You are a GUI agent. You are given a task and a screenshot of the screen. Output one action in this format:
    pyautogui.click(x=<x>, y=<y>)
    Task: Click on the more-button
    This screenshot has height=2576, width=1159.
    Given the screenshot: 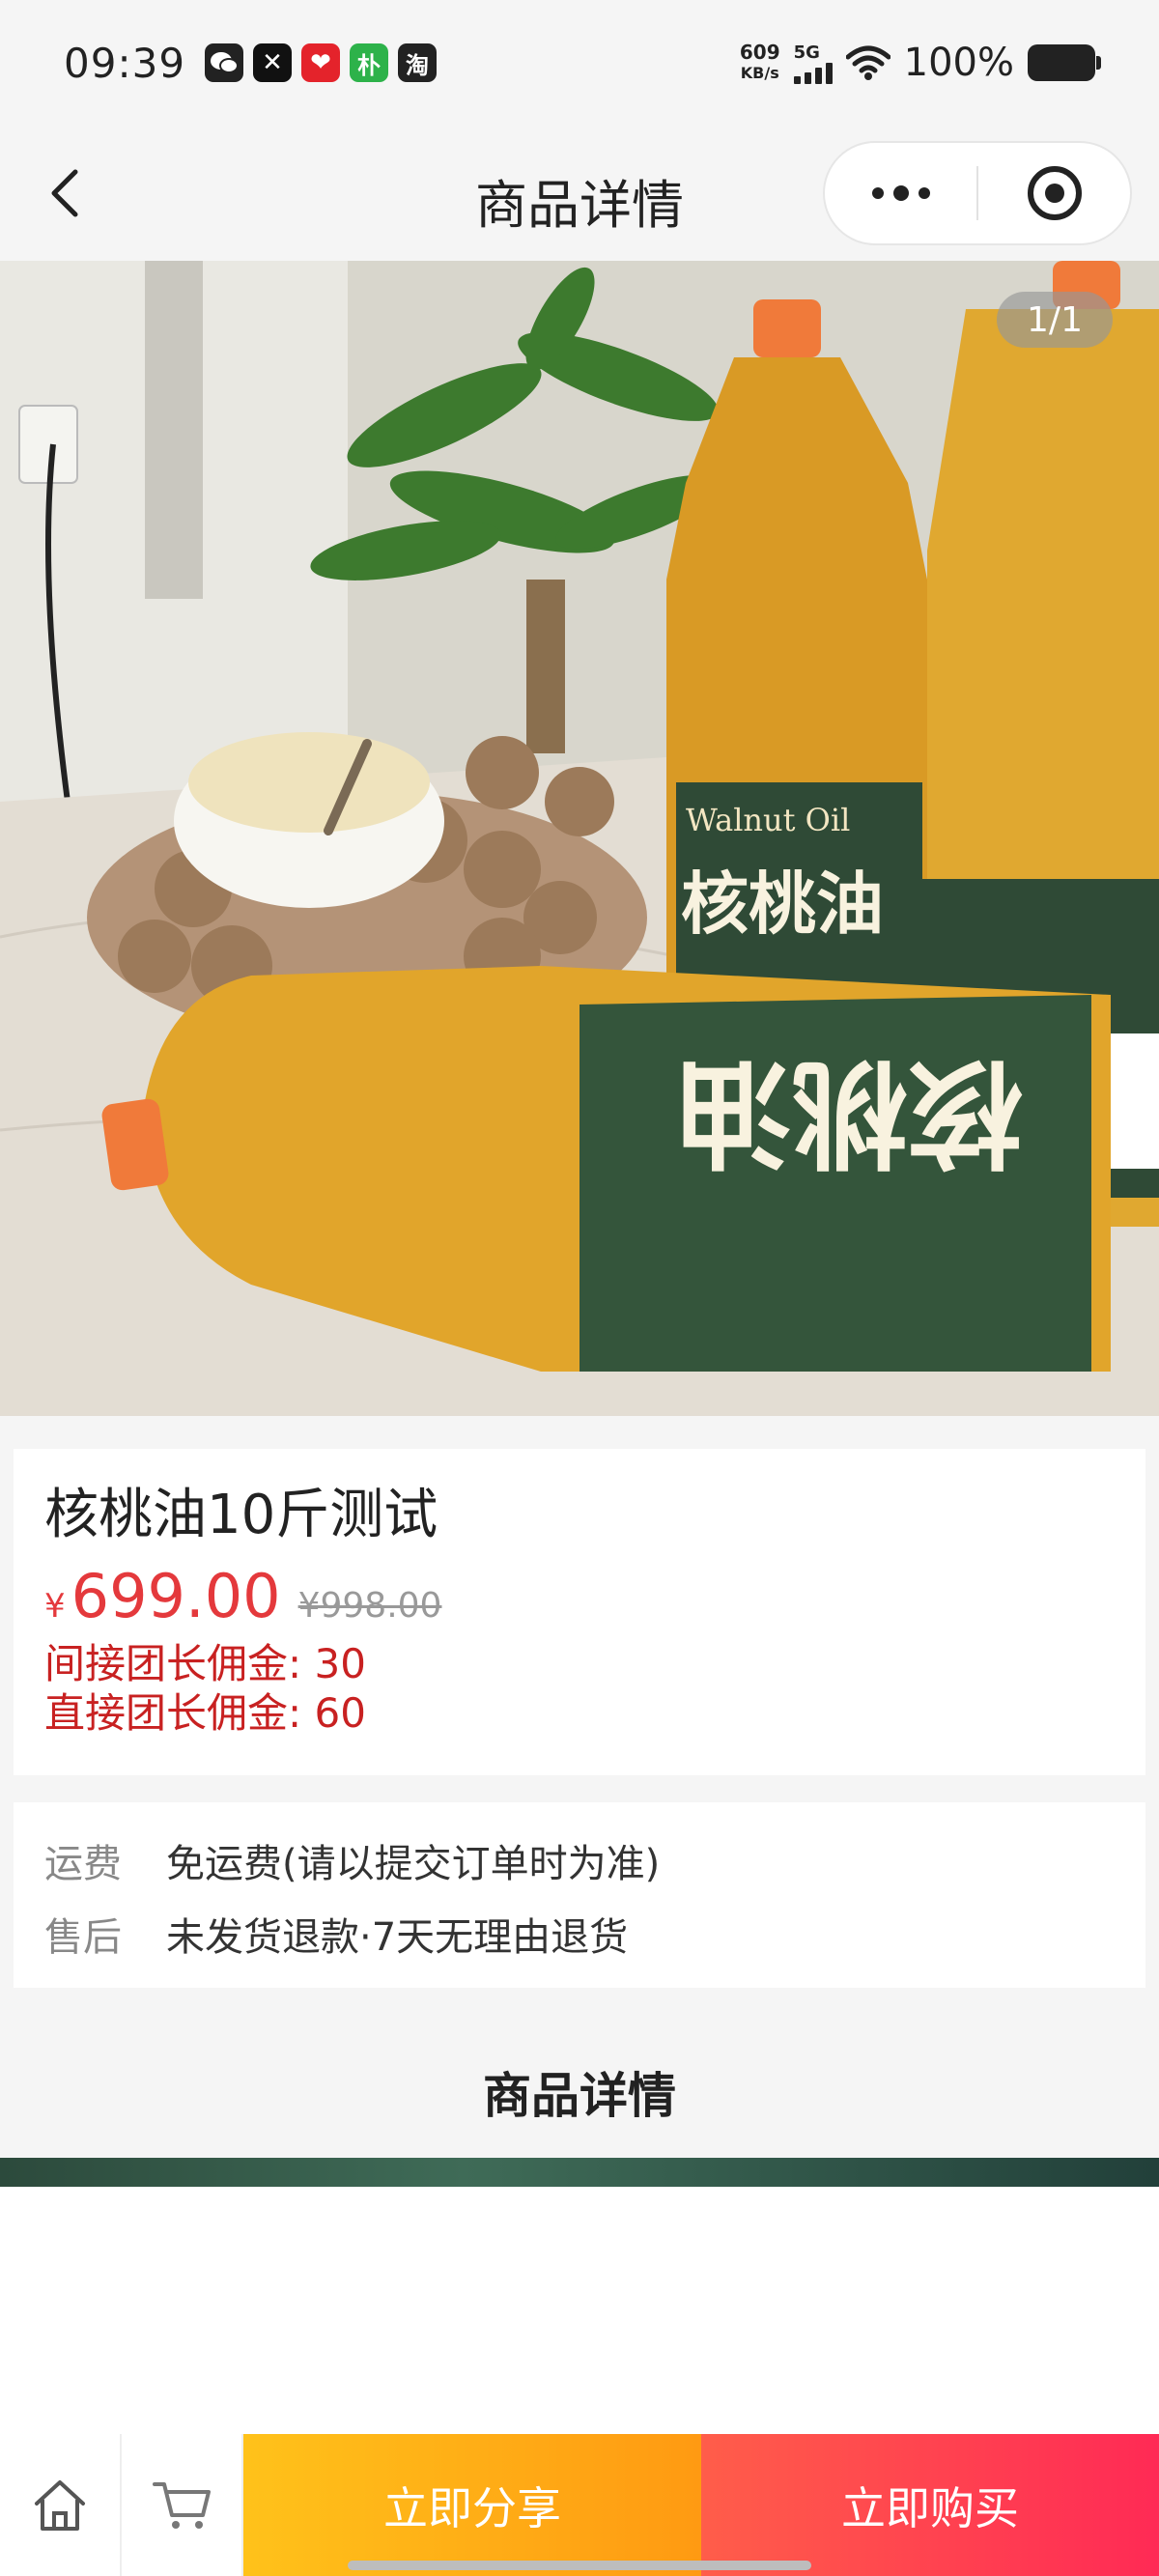 What is the action you would take?
    pyautogui.click(x=901, y=193)
    